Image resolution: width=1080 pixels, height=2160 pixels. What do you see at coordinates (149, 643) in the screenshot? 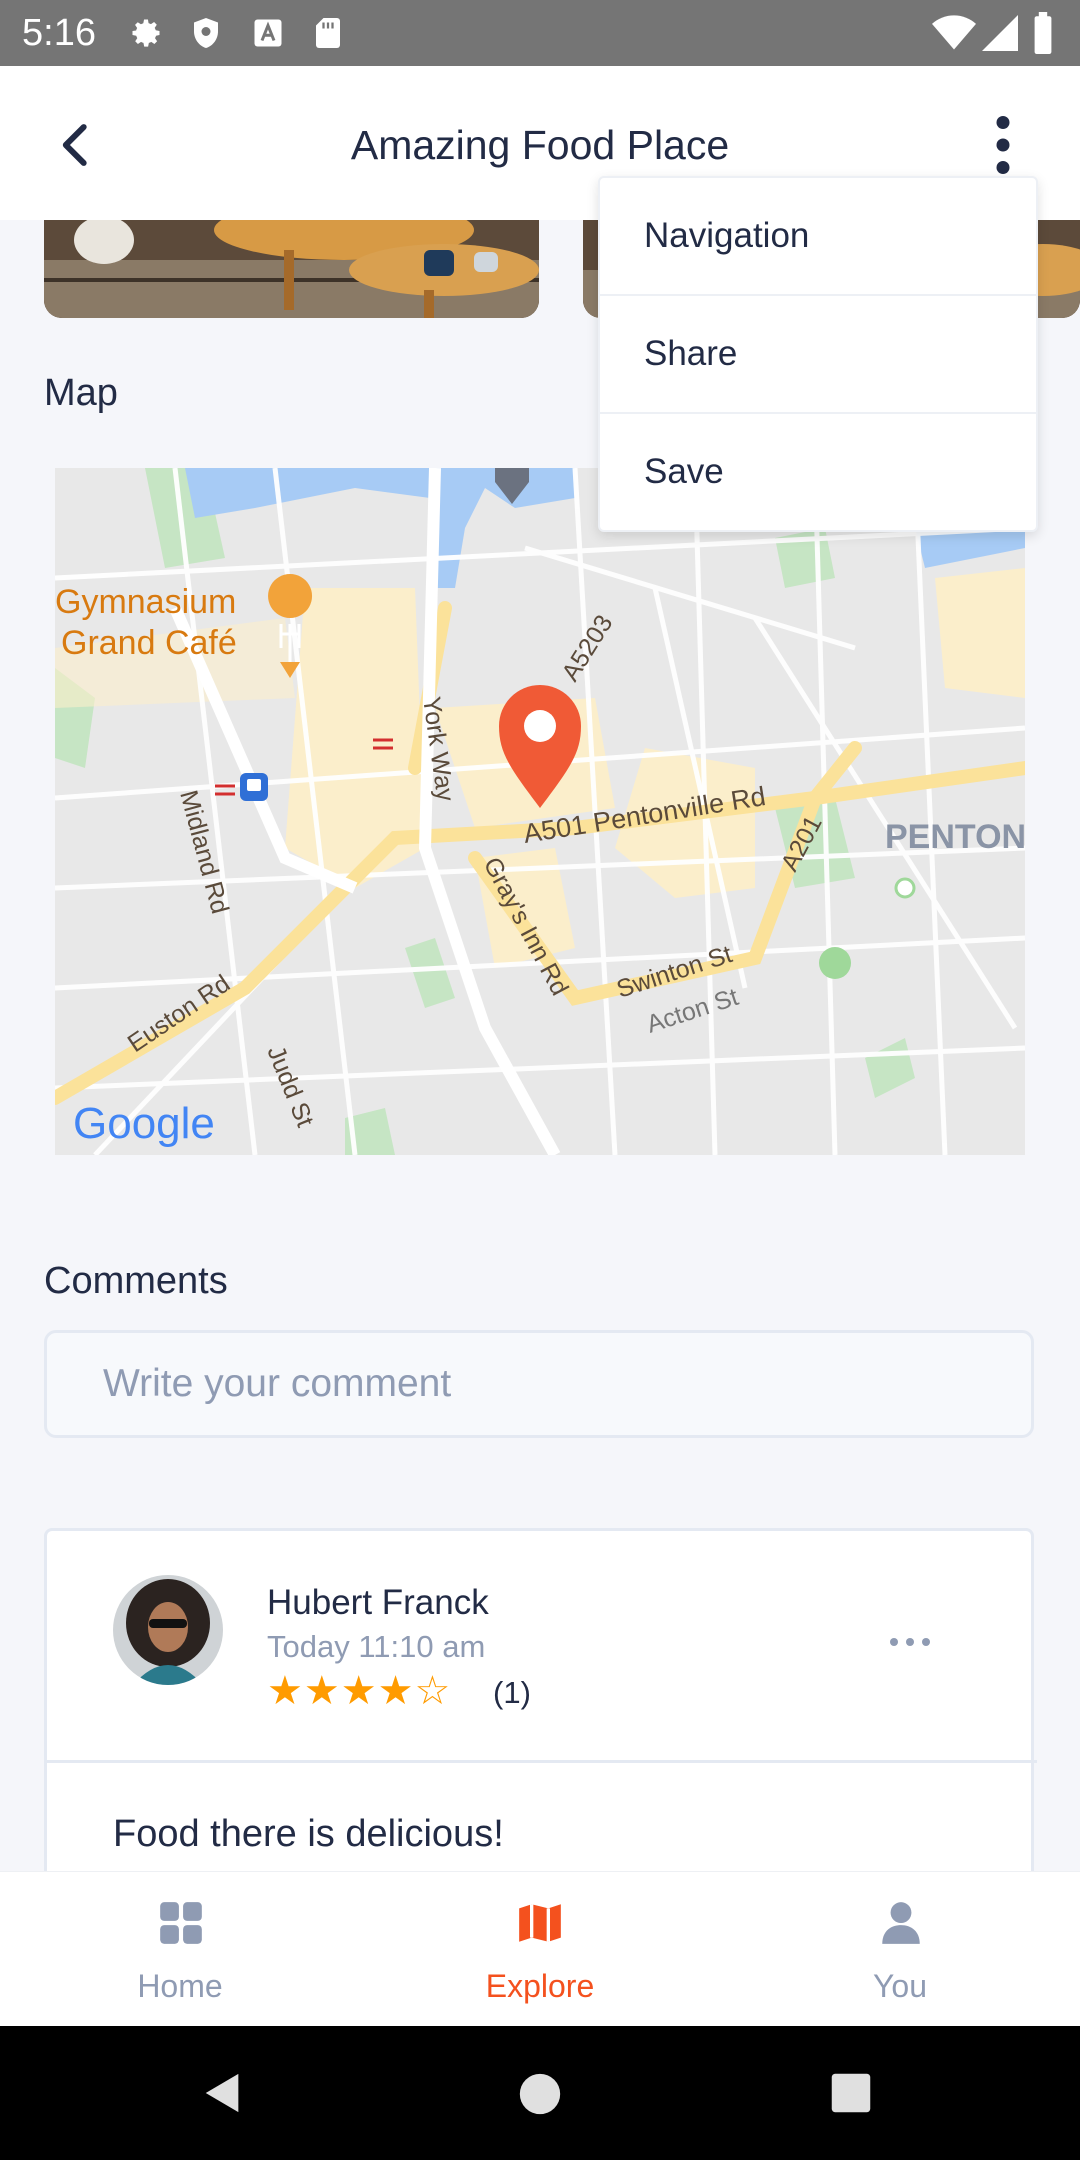
I see `map-label-poi2: Grand Café` at bounding box center [149, 643].